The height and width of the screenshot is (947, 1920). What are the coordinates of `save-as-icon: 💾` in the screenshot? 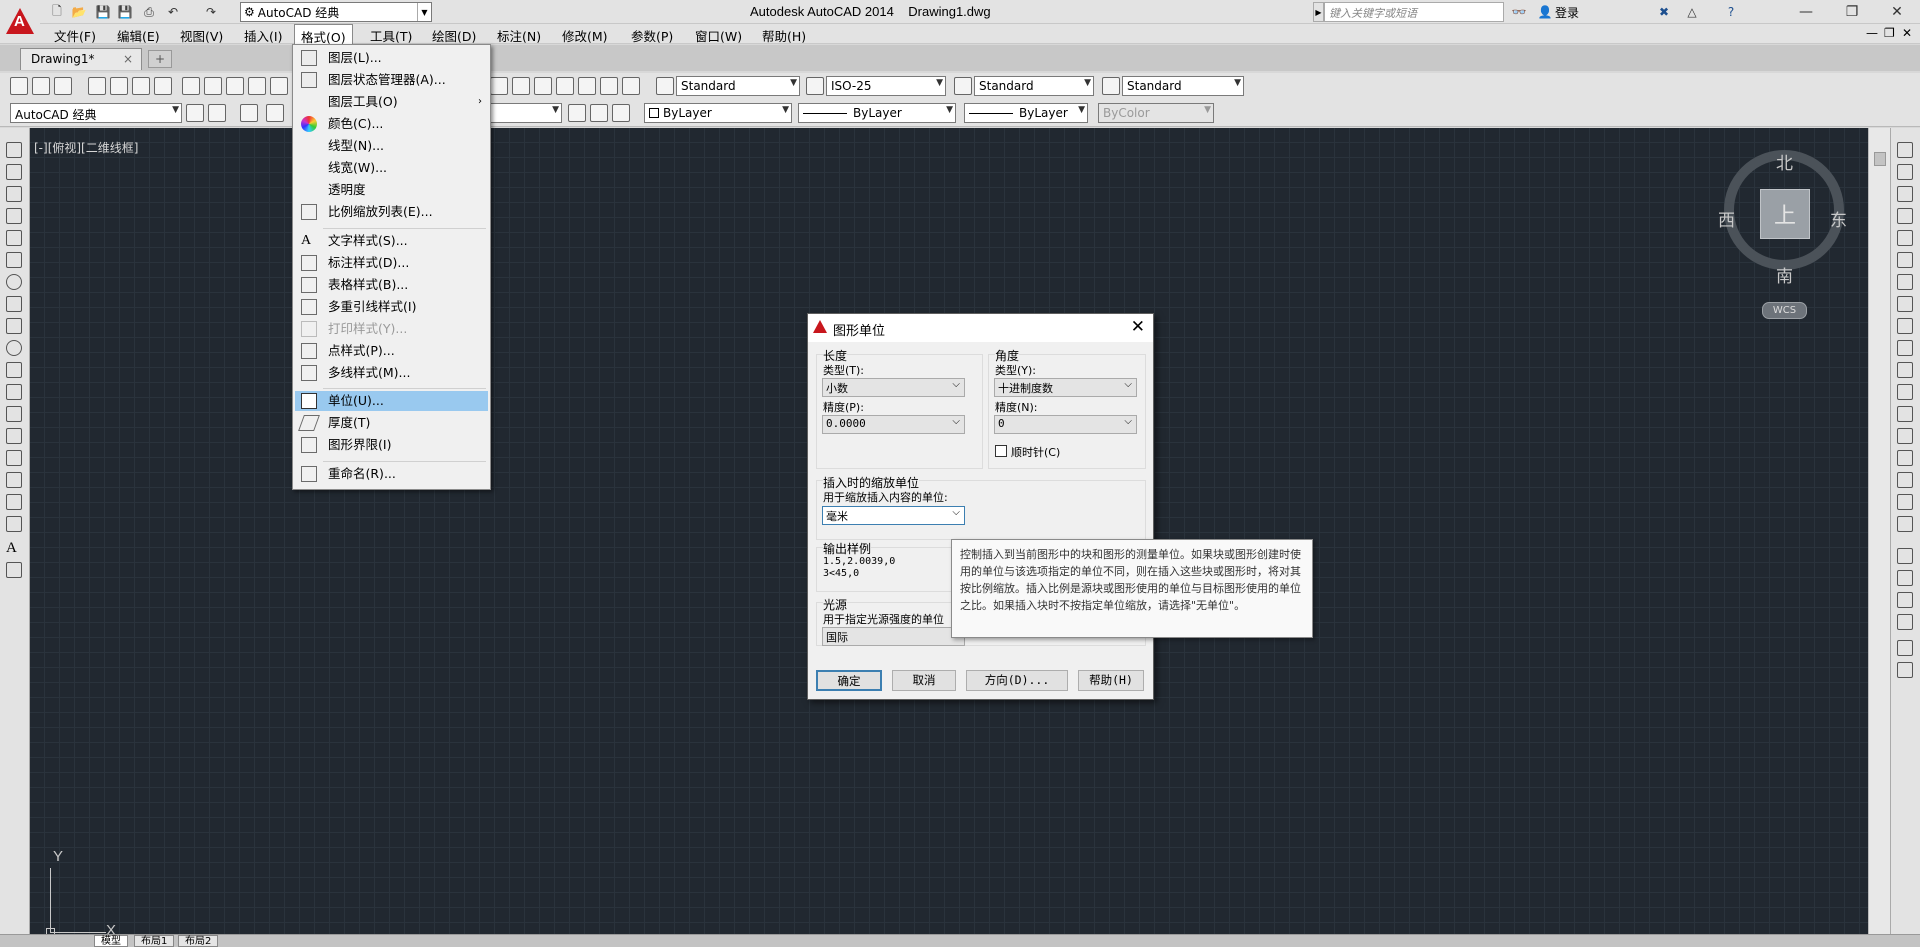 It's located at (125, 12).